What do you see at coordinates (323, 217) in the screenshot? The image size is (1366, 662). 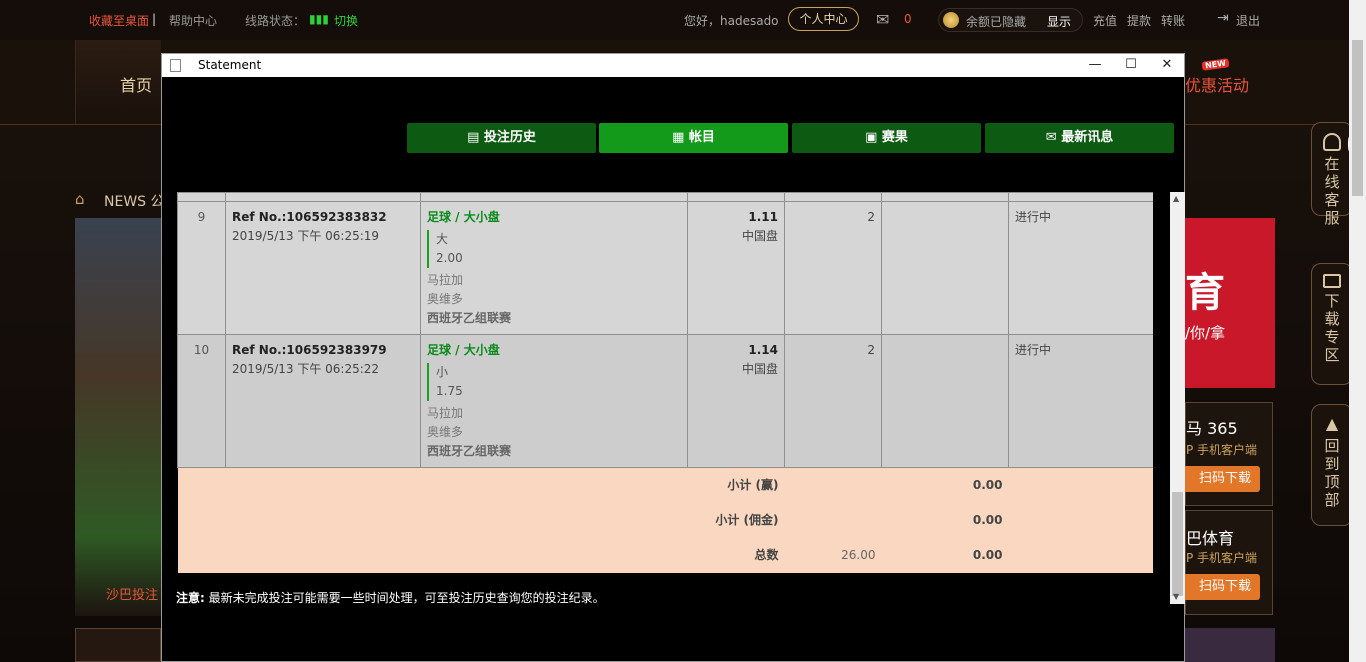 I see `ref-number: Ref No.:106592383832` at bounding box center [323, 217].